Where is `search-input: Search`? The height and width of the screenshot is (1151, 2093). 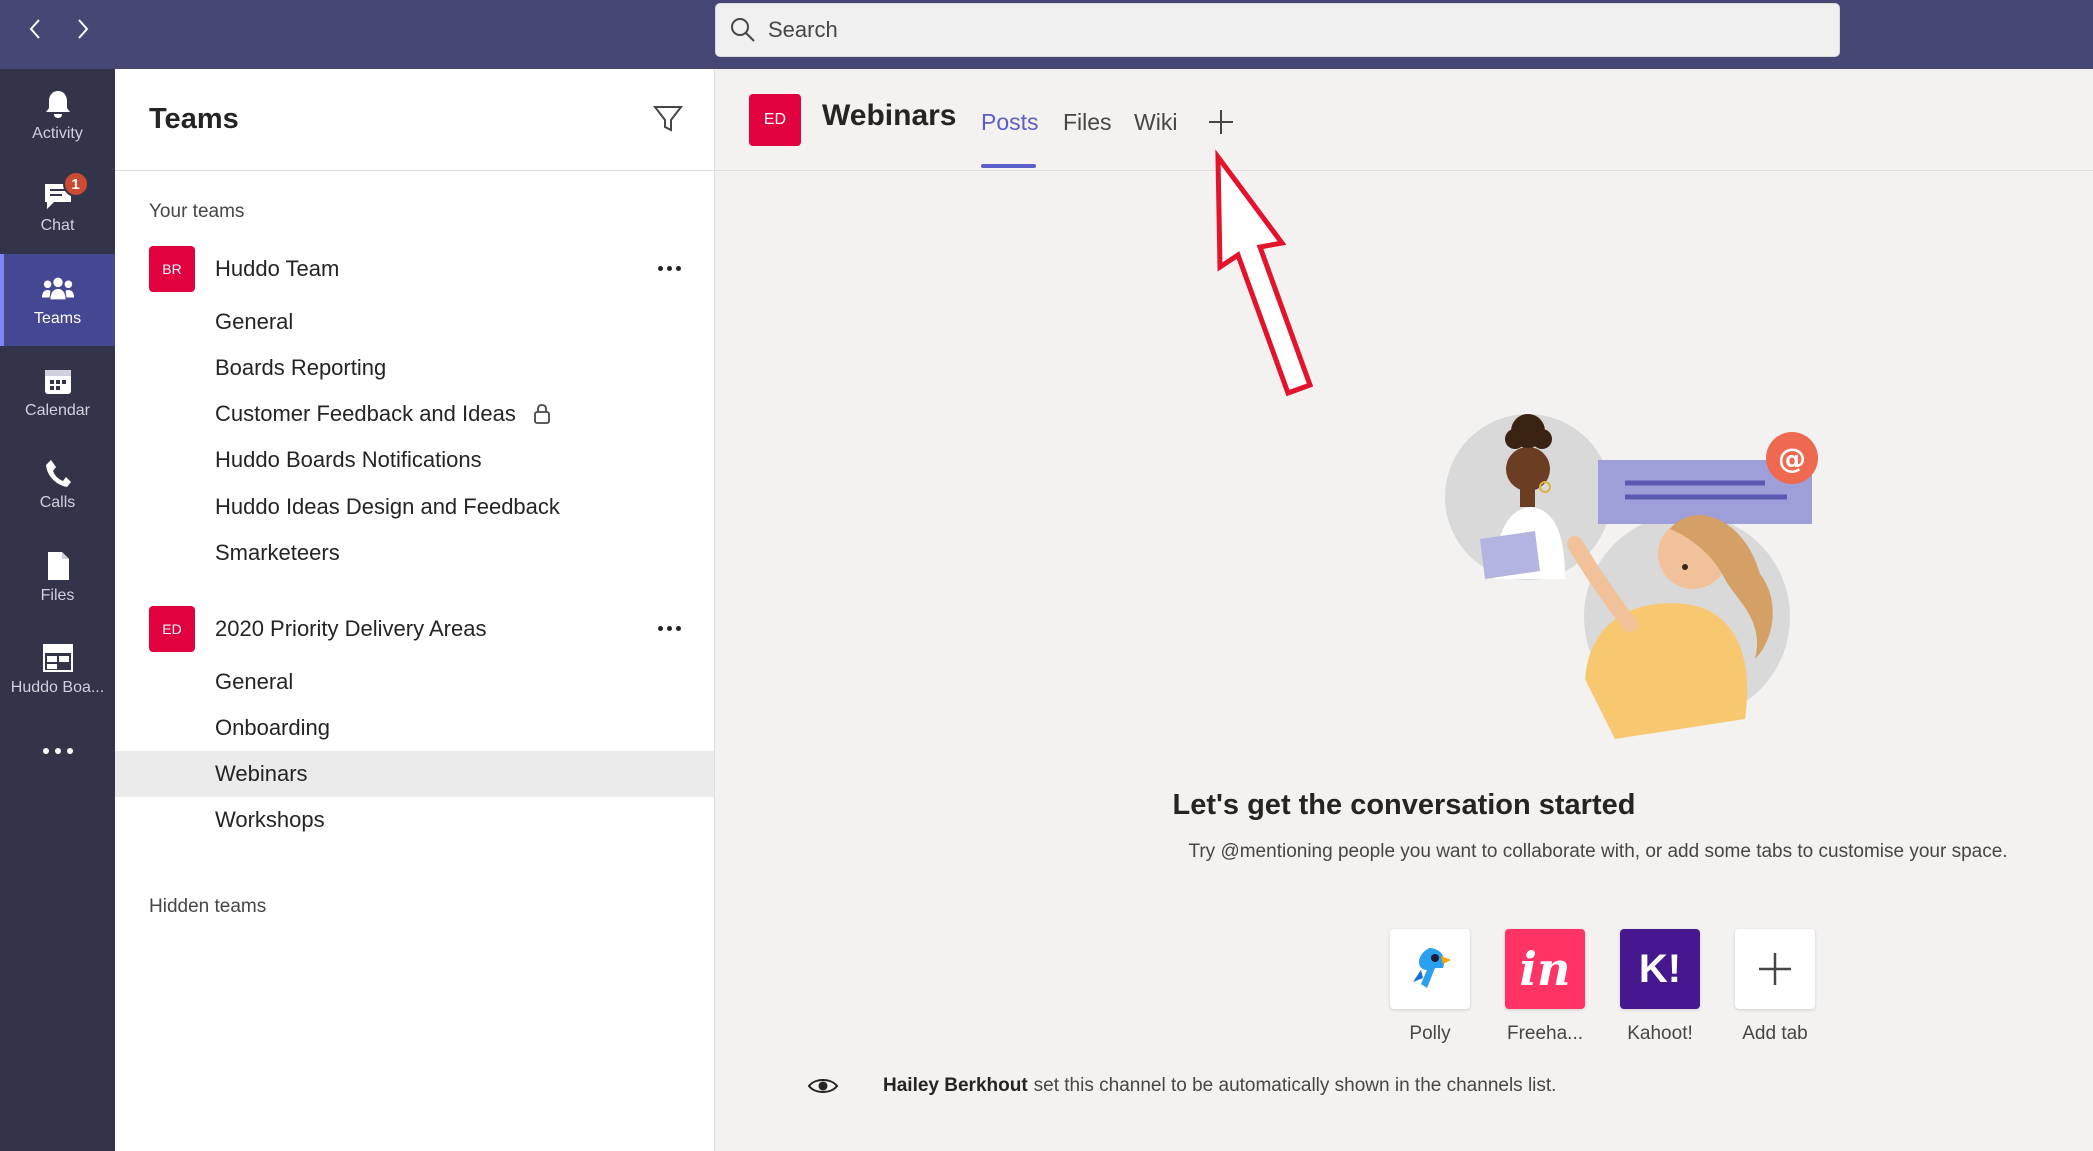
search-input: Search is located at coordinates (1277, 30).